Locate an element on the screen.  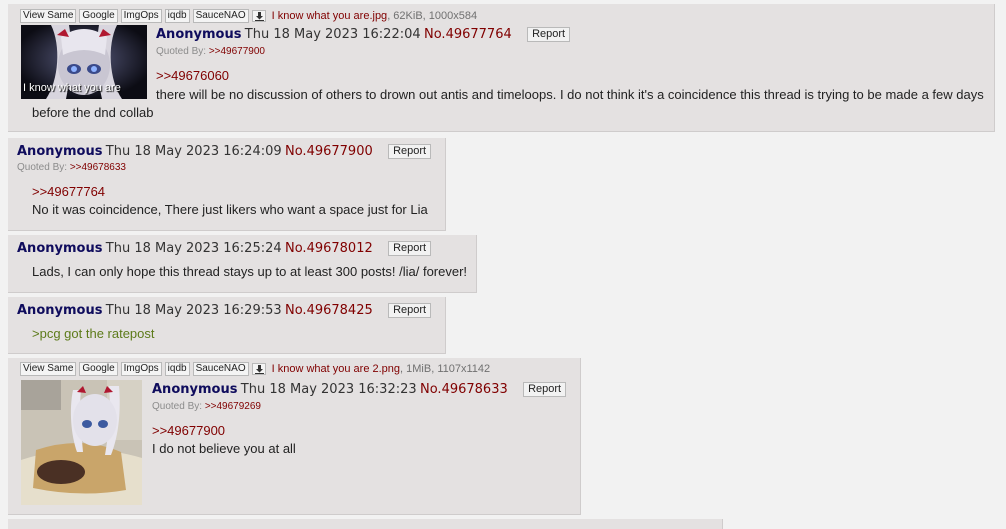
post-thumbnail is located at coordinates (81, 442).